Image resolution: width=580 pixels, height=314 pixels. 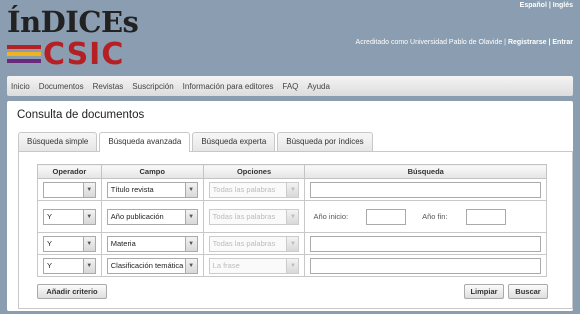 I want to click on lang-es-link: Español, so click(x=533, y=5).